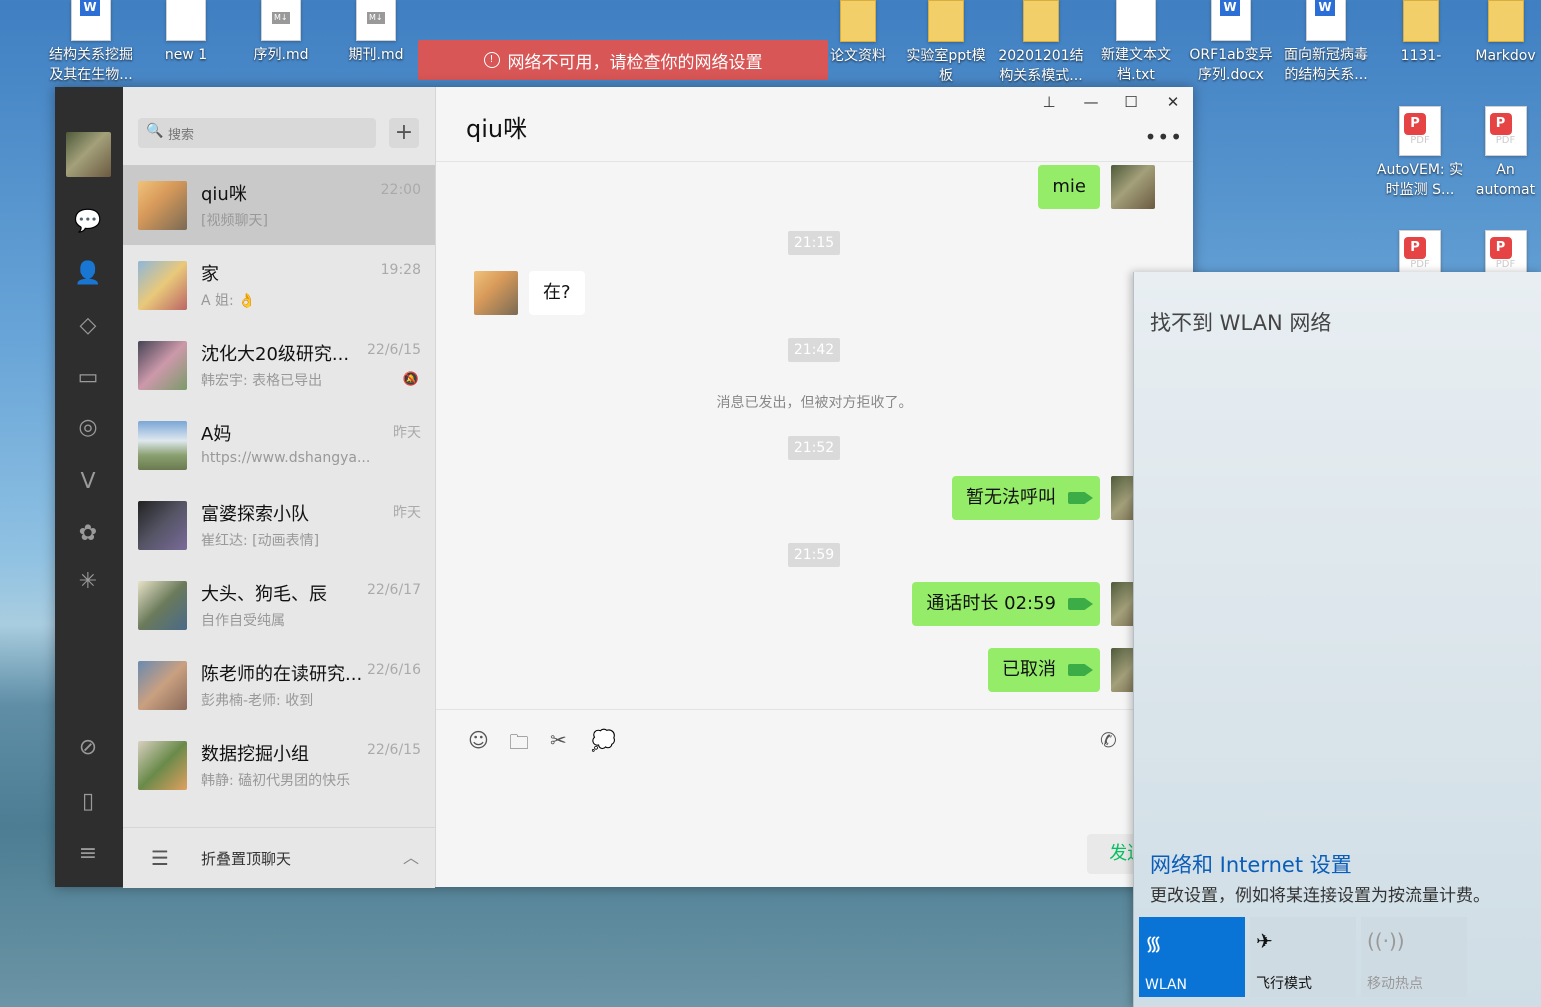  What do you see at coordinates (497, 129) in the screenshot?
I see `conversation-title: qiu咪` at bounding box center [497, 129].